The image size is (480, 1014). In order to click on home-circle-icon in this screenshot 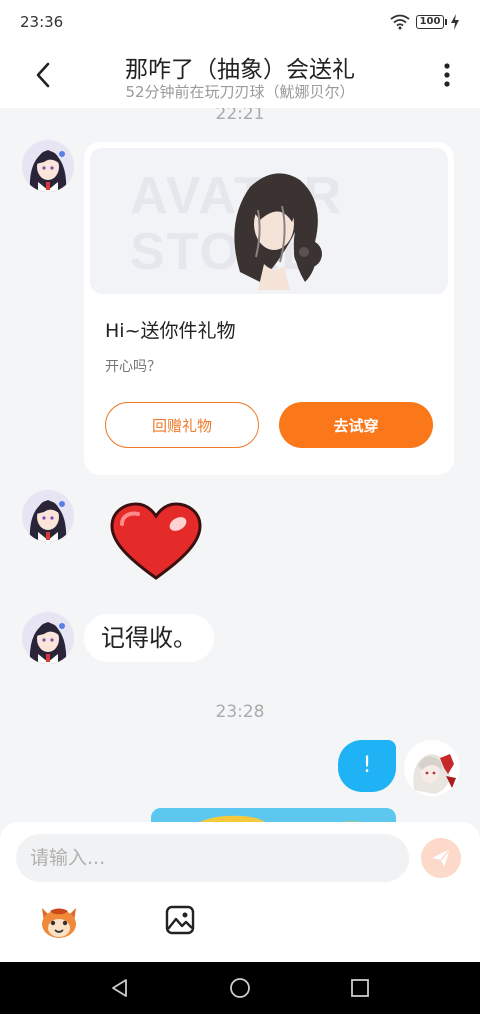, I will do `click(240, 988)`.